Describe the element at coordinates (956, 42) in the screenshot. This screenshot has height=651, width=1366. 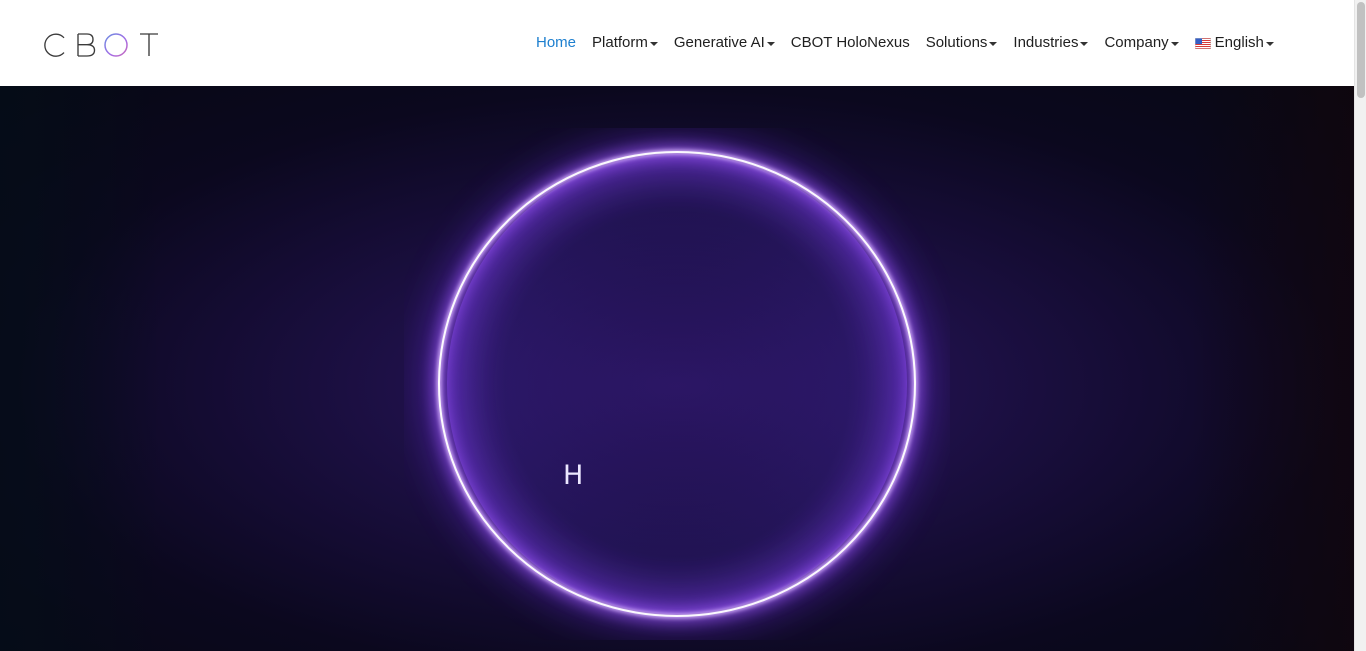
I see `nav-solutions-label: Solutions` at that location.